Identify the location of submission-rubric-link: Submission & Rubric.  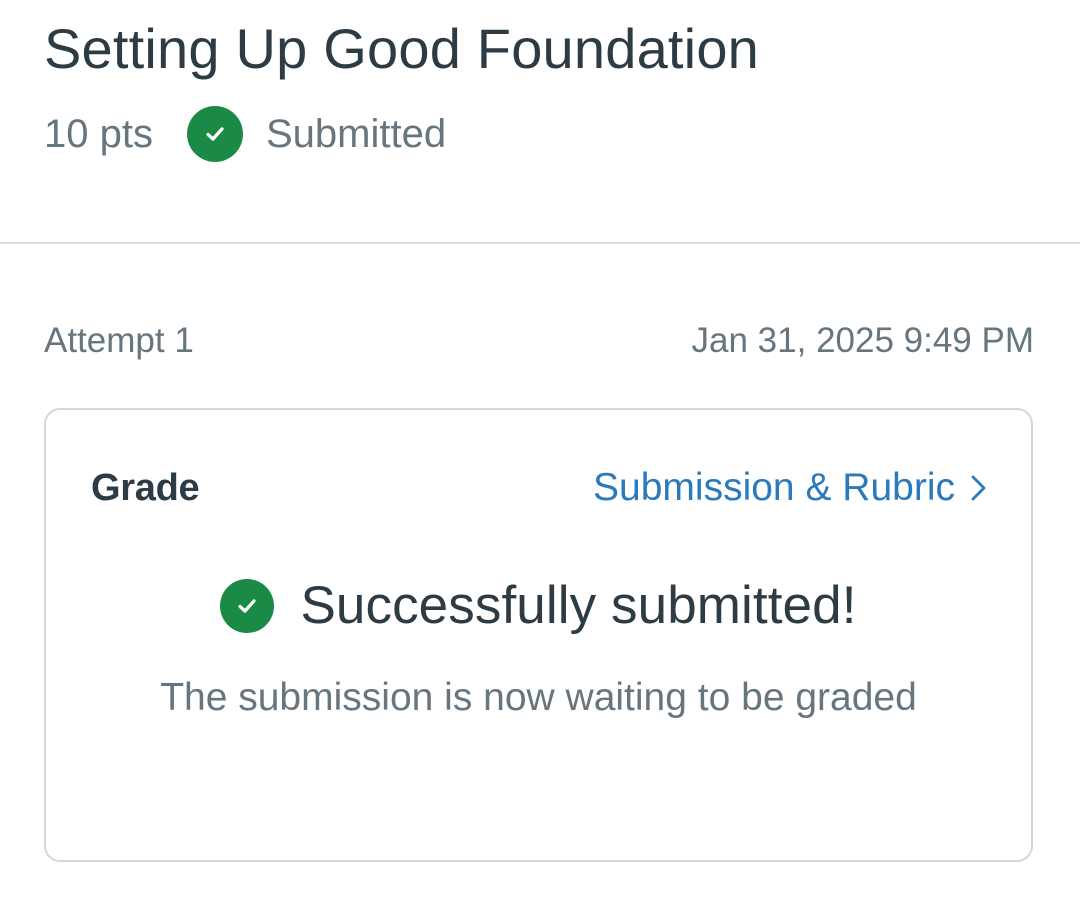
(791, 488).